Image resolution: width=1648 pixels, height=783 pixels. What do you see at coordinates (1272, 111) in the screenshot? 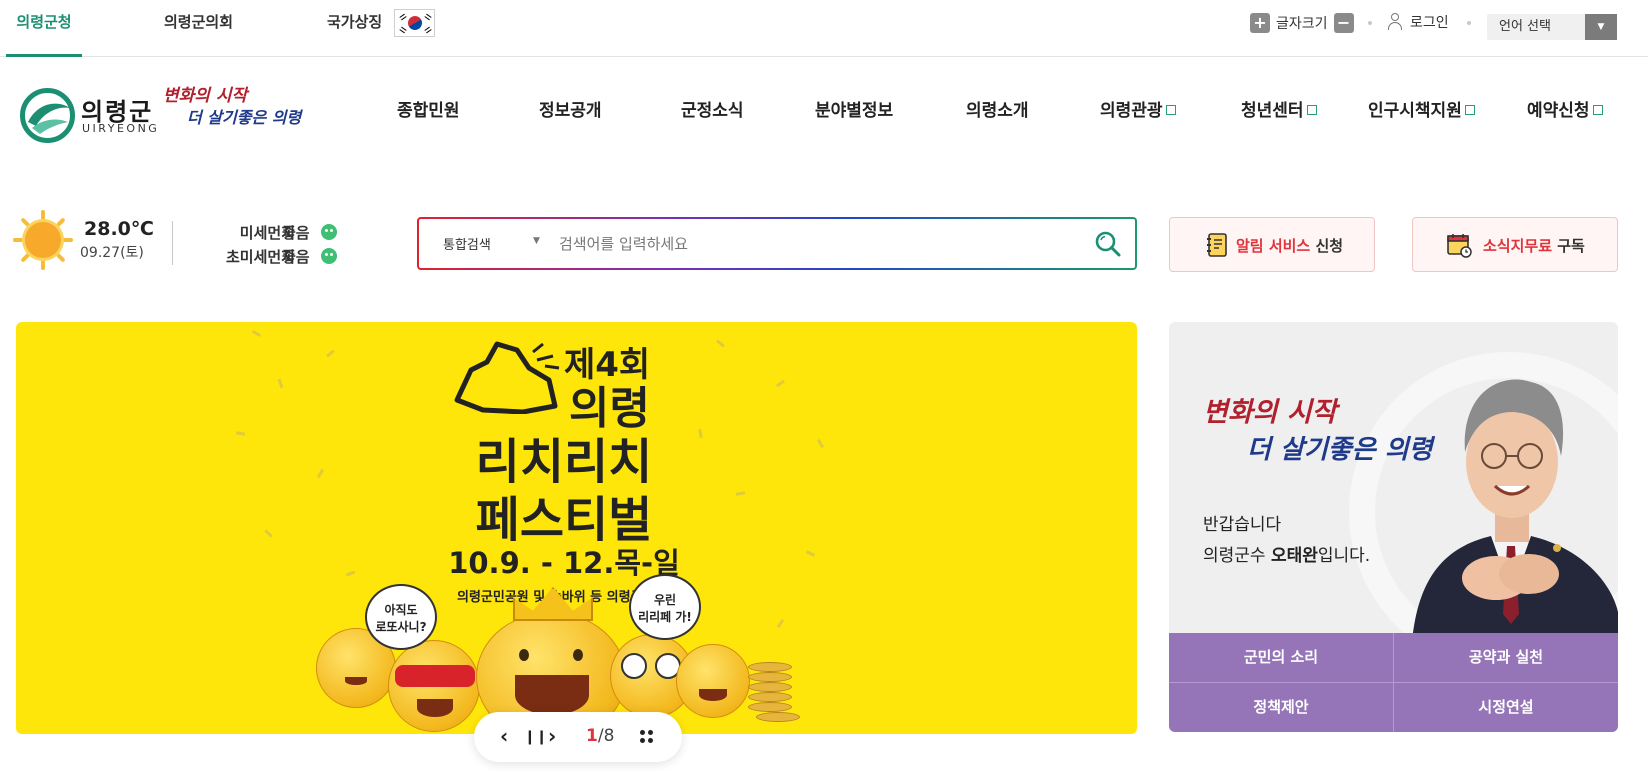
I see `gnb-label: 청년센터` at bounding box center [1272, 111].